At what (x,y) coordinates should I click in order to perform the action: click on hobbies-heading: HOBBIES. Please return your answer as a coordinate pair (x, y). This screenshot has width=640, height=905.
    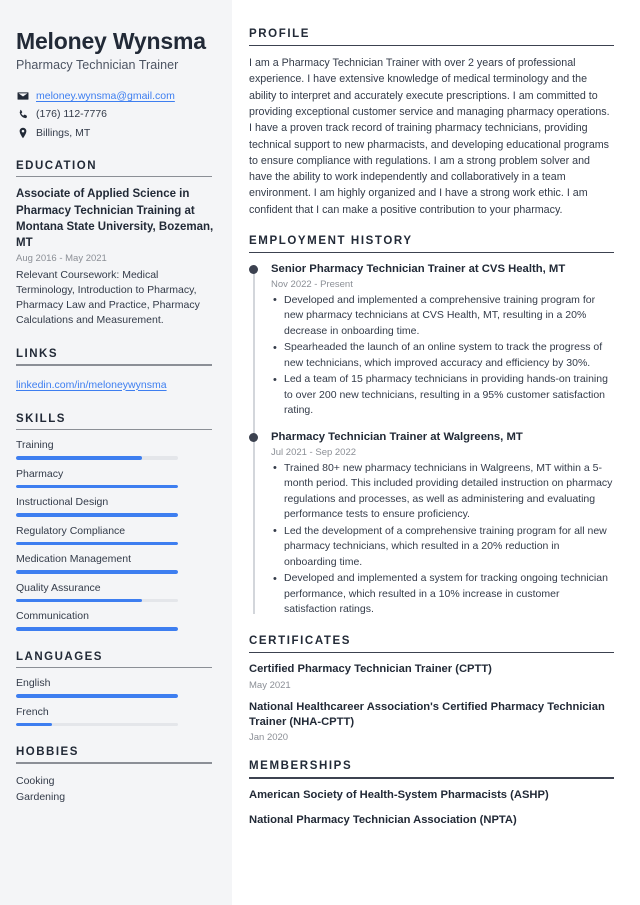
    Looking at the image, I should click on (47, 752).